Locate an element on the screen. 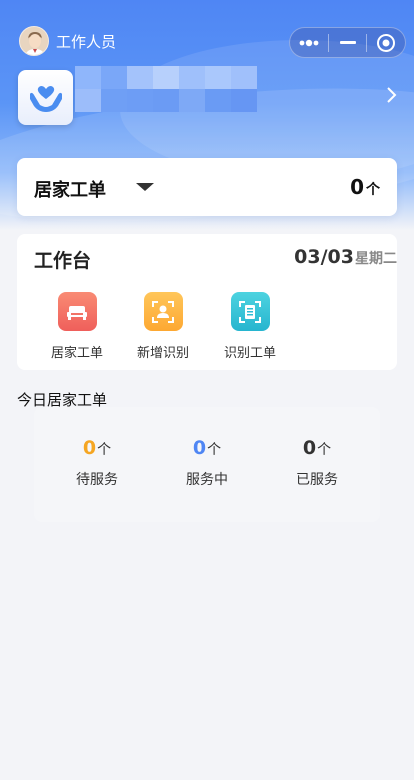 The width and height of the screenshot is (414, 780). workbench-date: 03/03星期二 is located at coordinates (345, 257).